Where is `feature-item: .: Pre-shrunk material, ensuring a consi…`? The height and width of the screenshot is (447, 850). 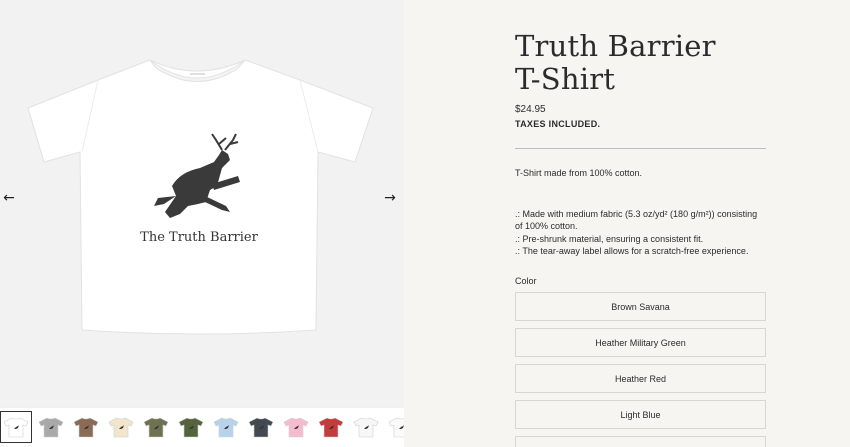
feature-item: .: Pre-shrunk material, ensuring a consi… is located at coordinates (609, 238).